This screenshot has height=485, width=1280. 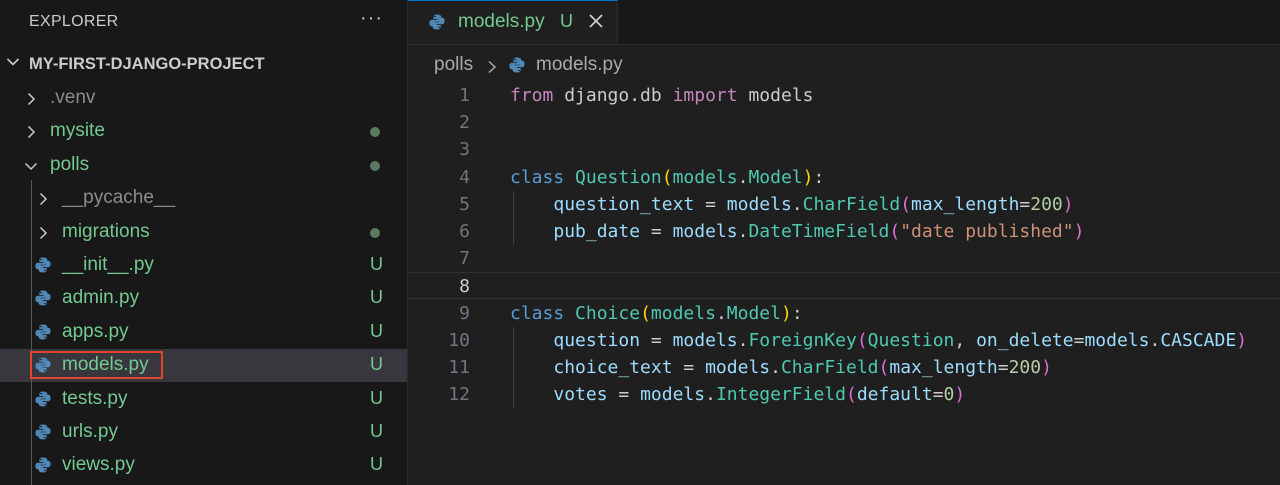 I want to click on line-number: 4, so click(x=464, y=177).